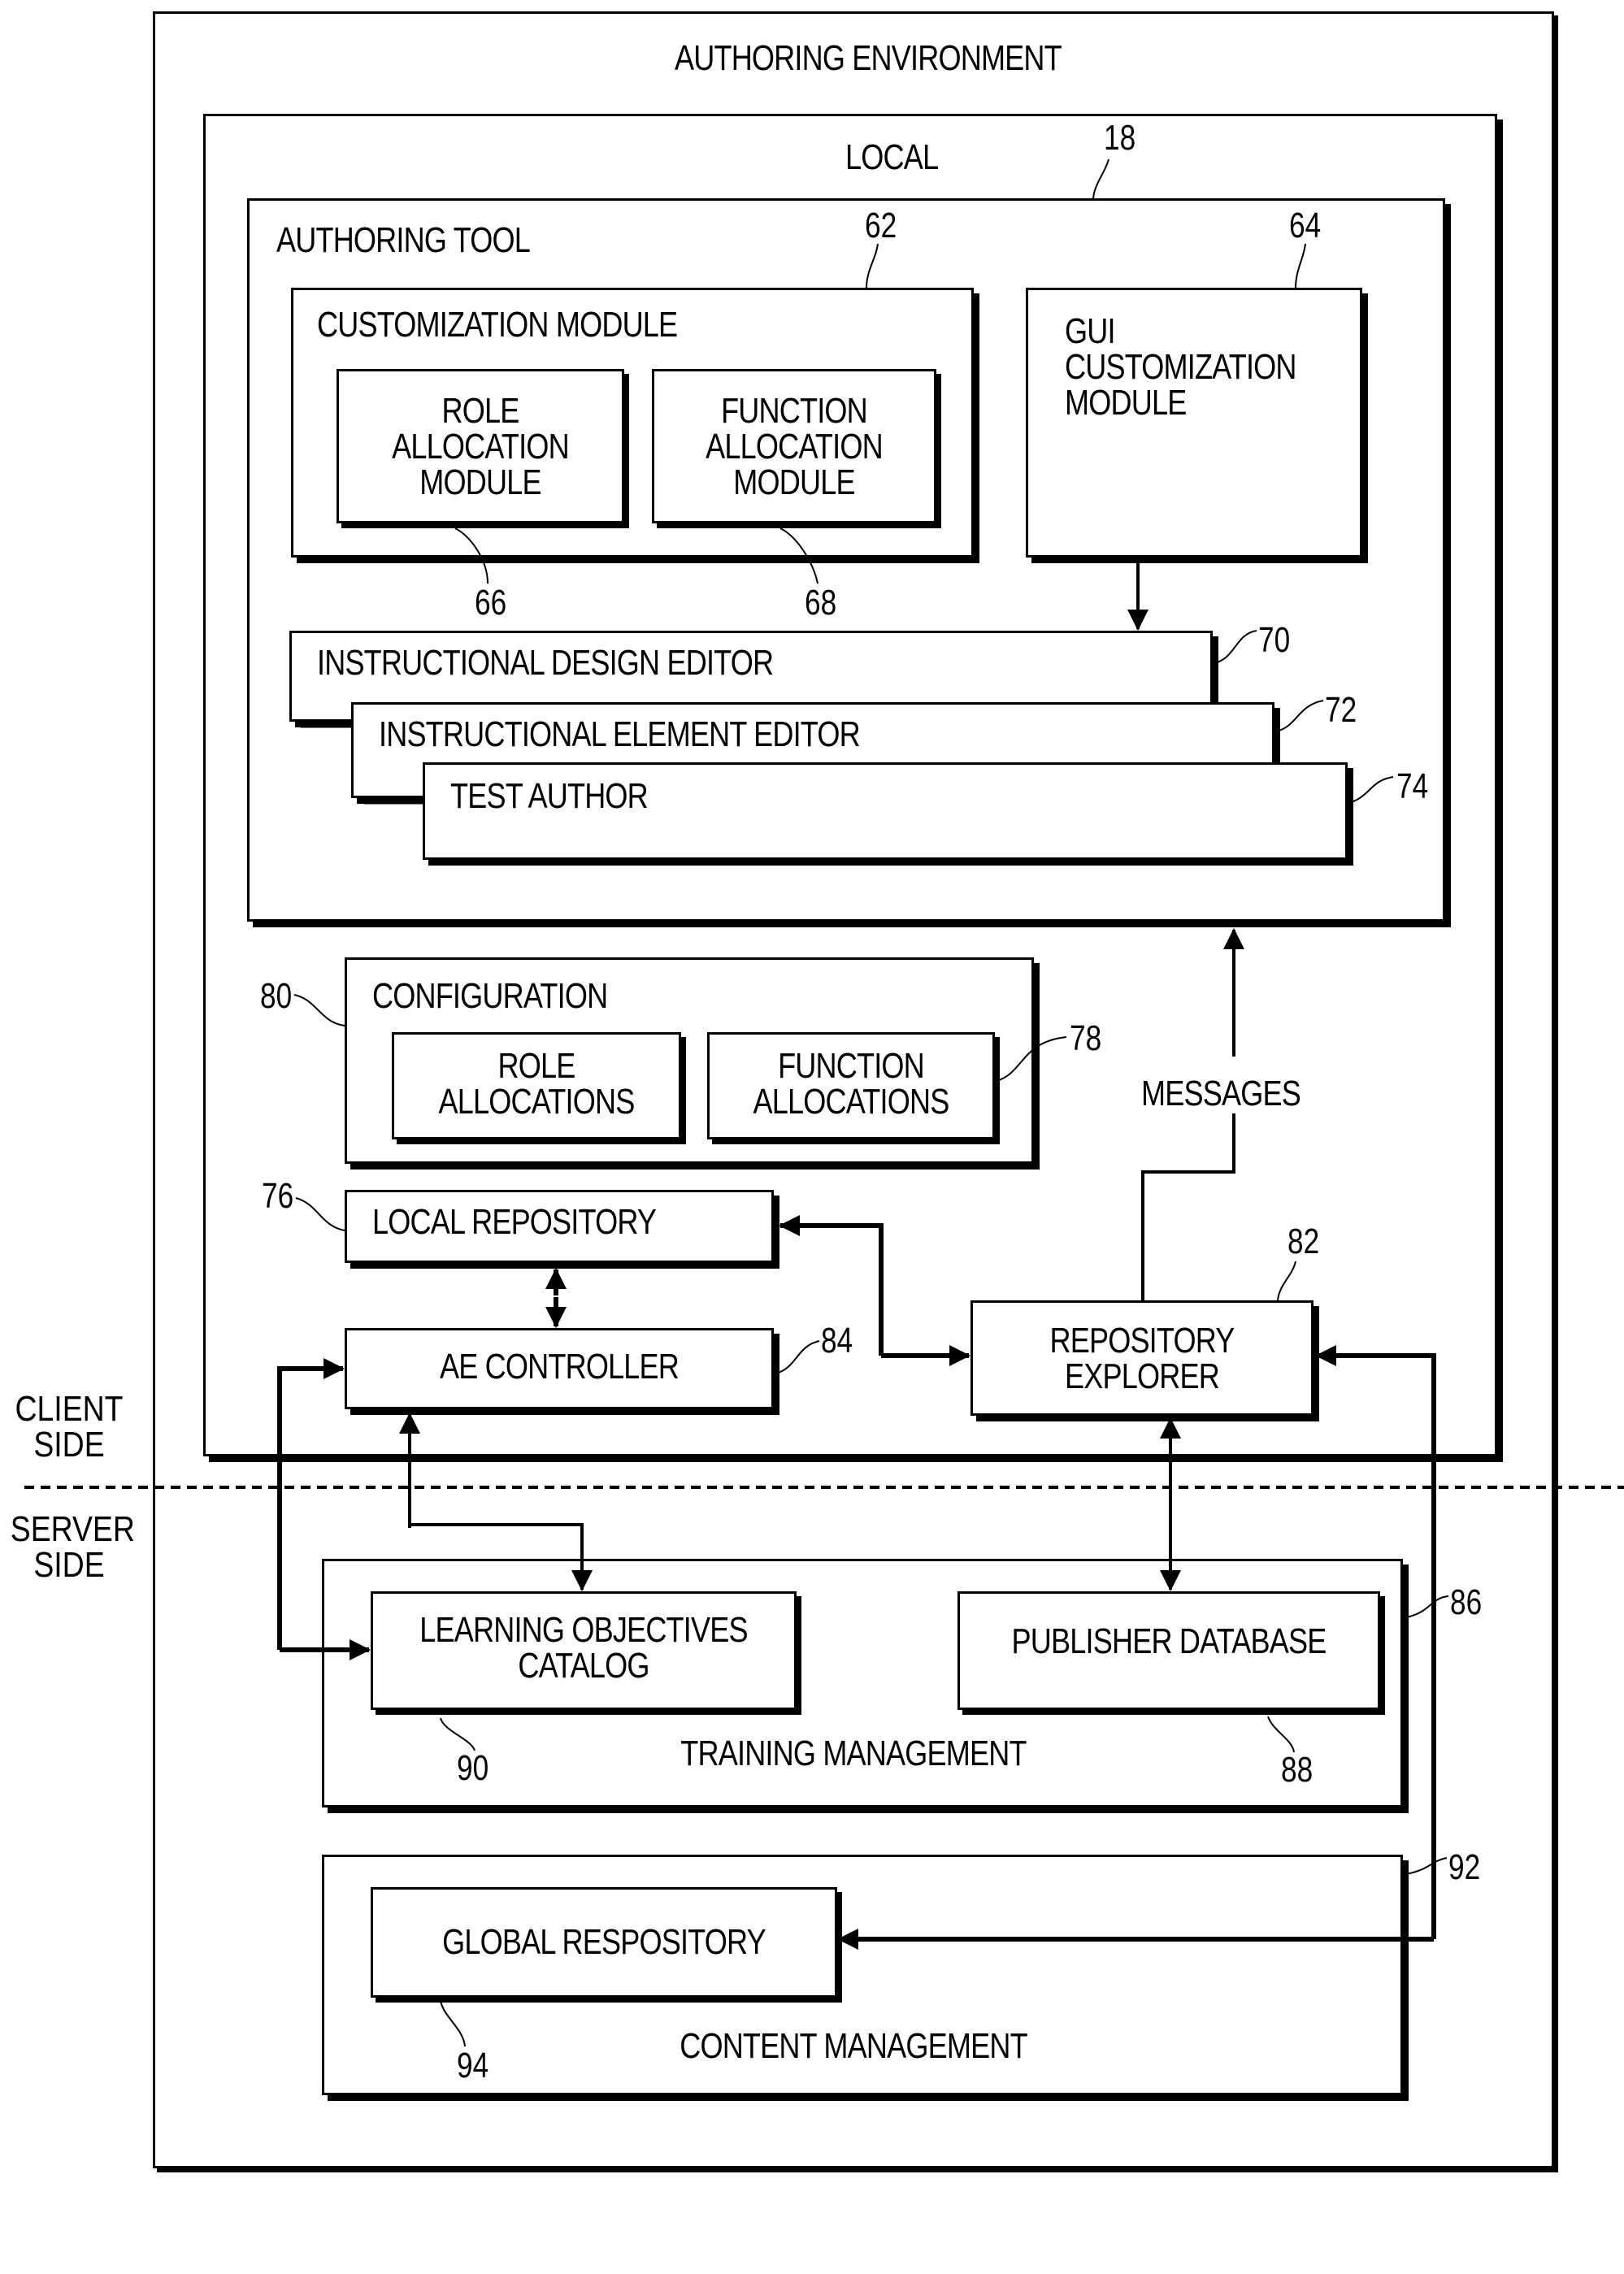 The image size is (1624, 2274). Describe the element at coordinates (1274, 640) in the screenshot. I see `ref-70: 70` at that location.